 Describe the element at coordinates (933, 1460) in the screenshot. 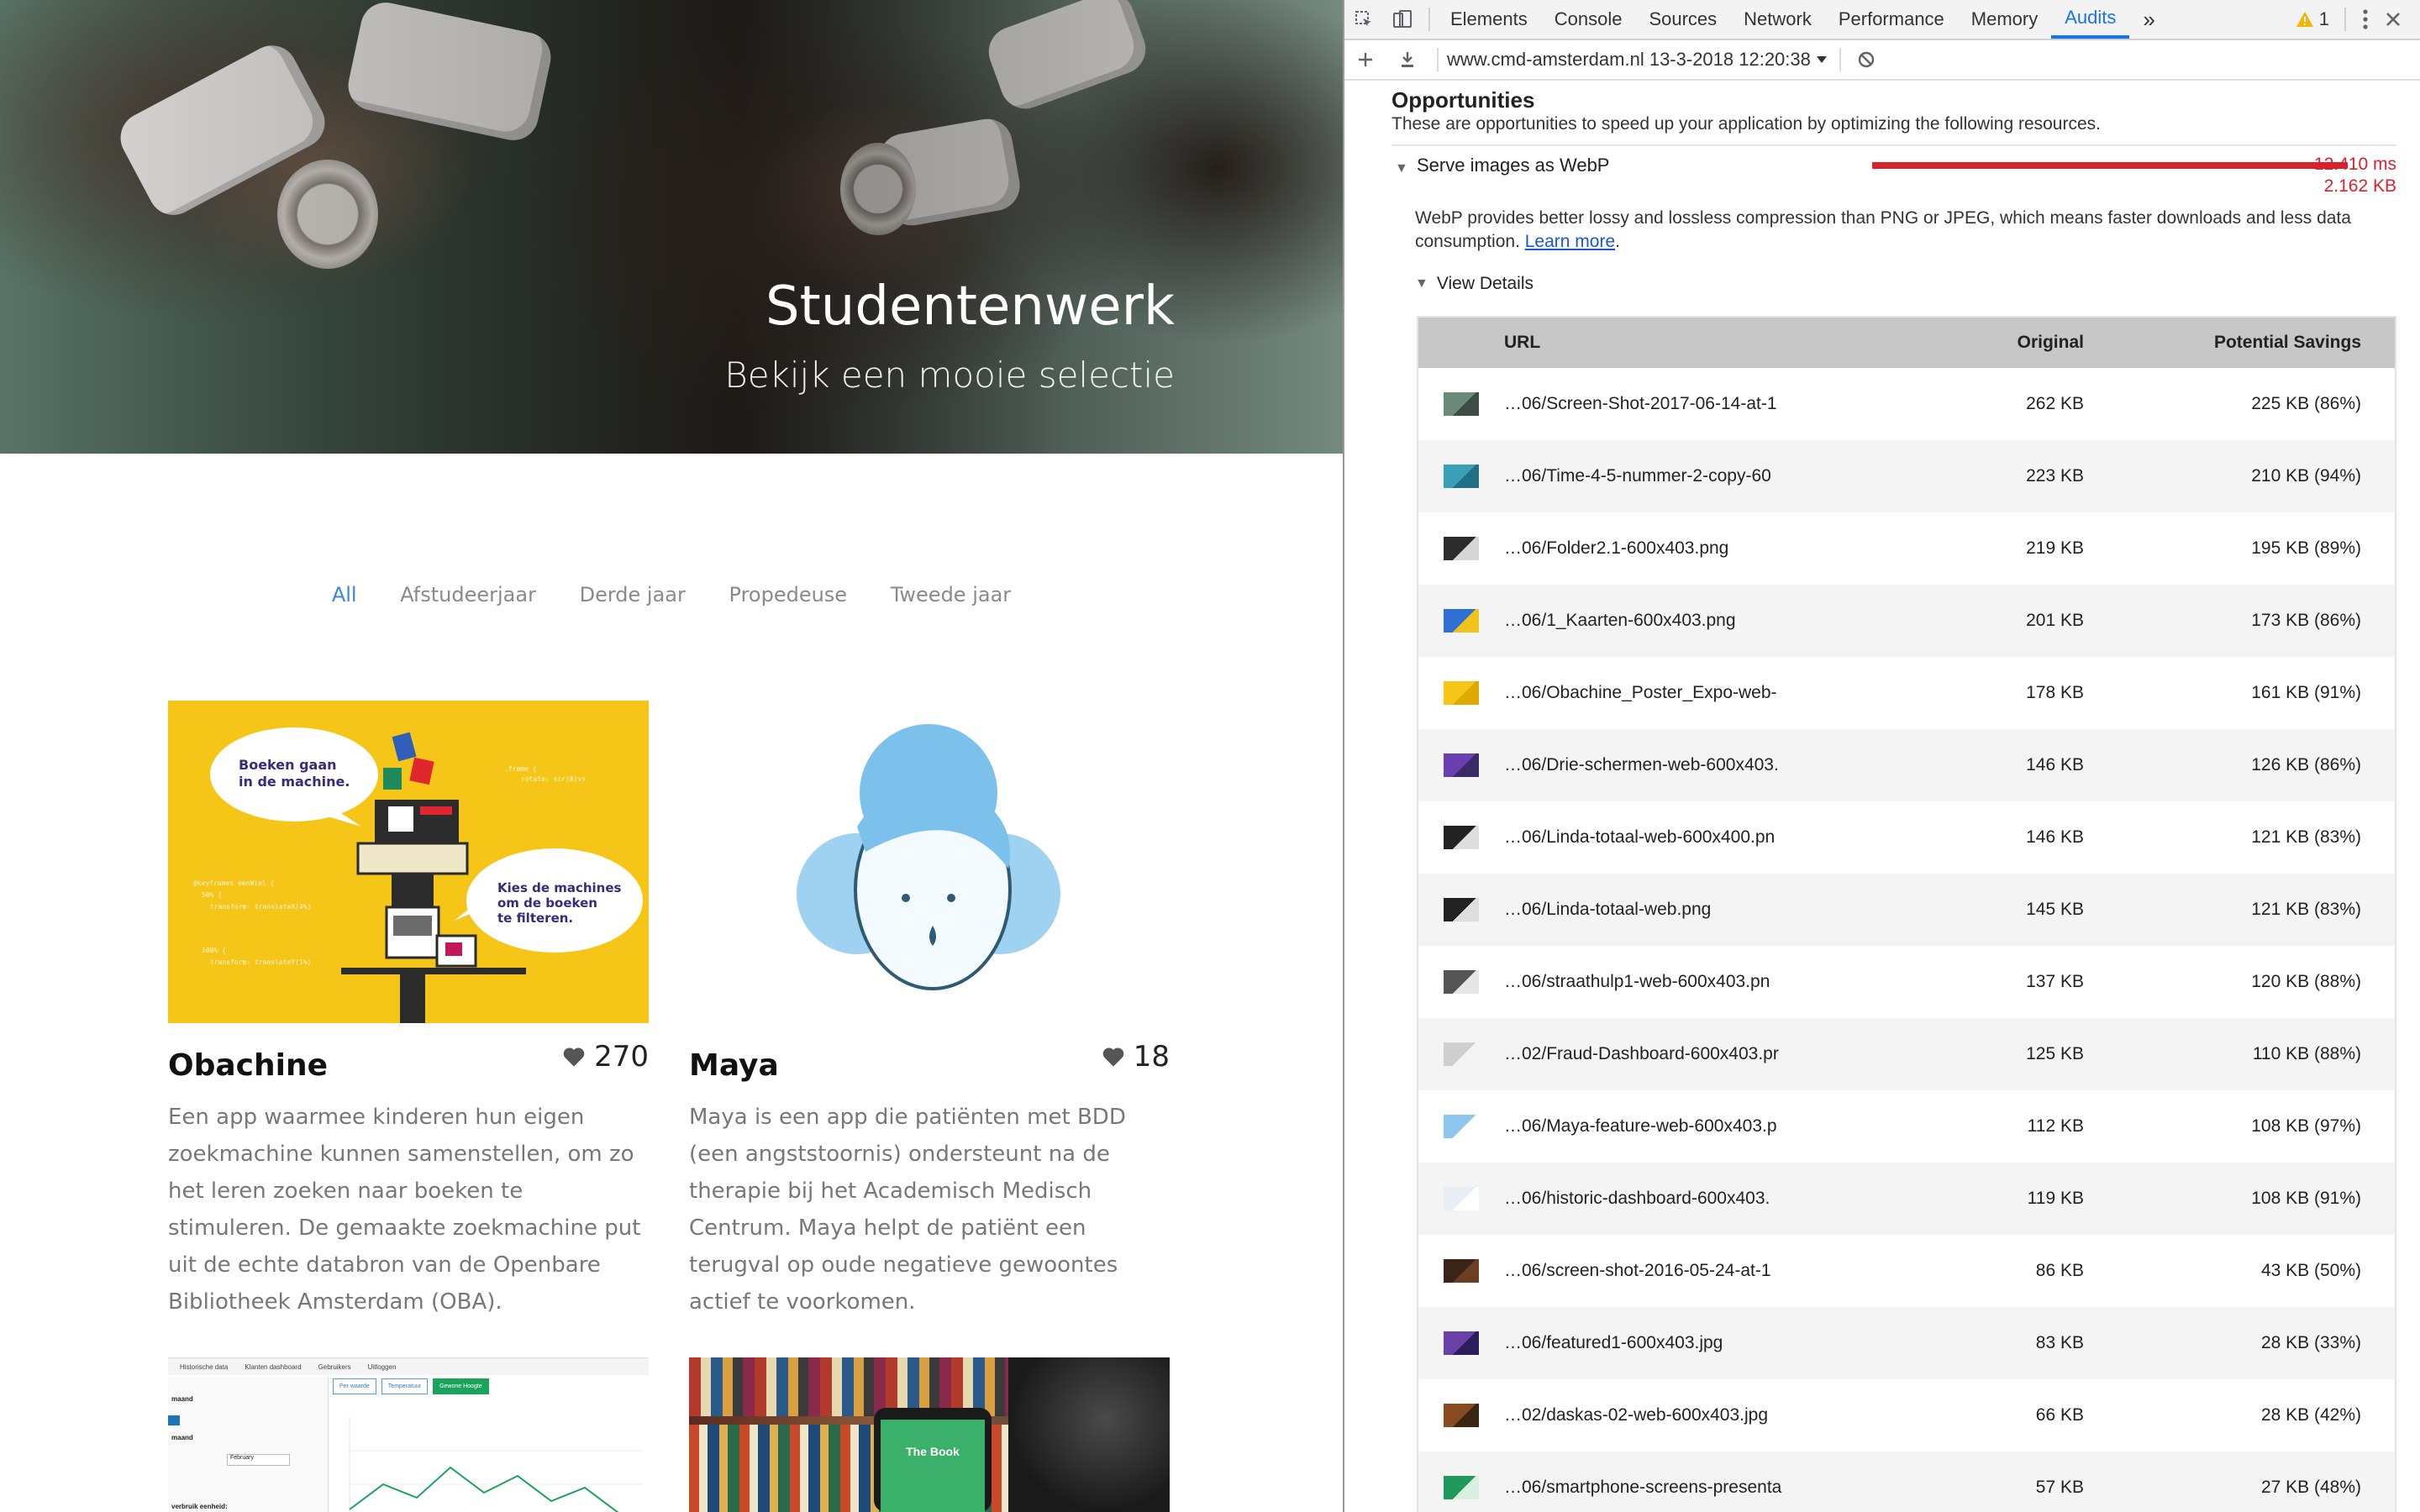

I see `phone-image: The Book` at that location.